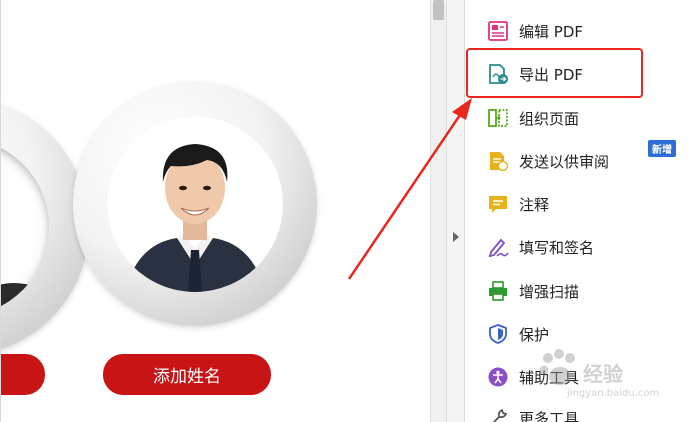 Image resolution: width=694 pixels, height=422 pixels. What do you see at coordinates (557, 367) in the screenshot?
I see `paw-logo-icon` at bounding box center [557, 367].